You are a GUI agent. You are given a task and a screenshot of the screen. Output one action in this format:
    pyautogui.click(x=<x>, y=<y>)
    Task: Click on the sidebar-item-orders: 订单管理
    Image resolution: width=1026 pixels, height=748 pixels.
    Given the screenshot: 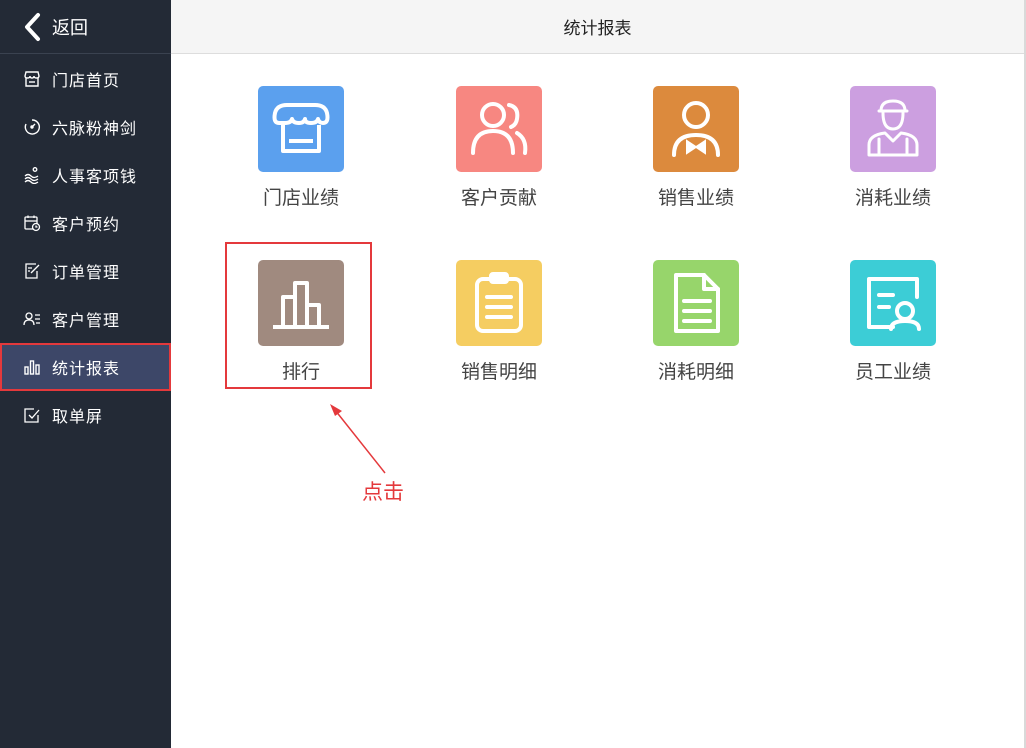 What is the action you would take?
    pyautogui.click(x=85, y=271)
    